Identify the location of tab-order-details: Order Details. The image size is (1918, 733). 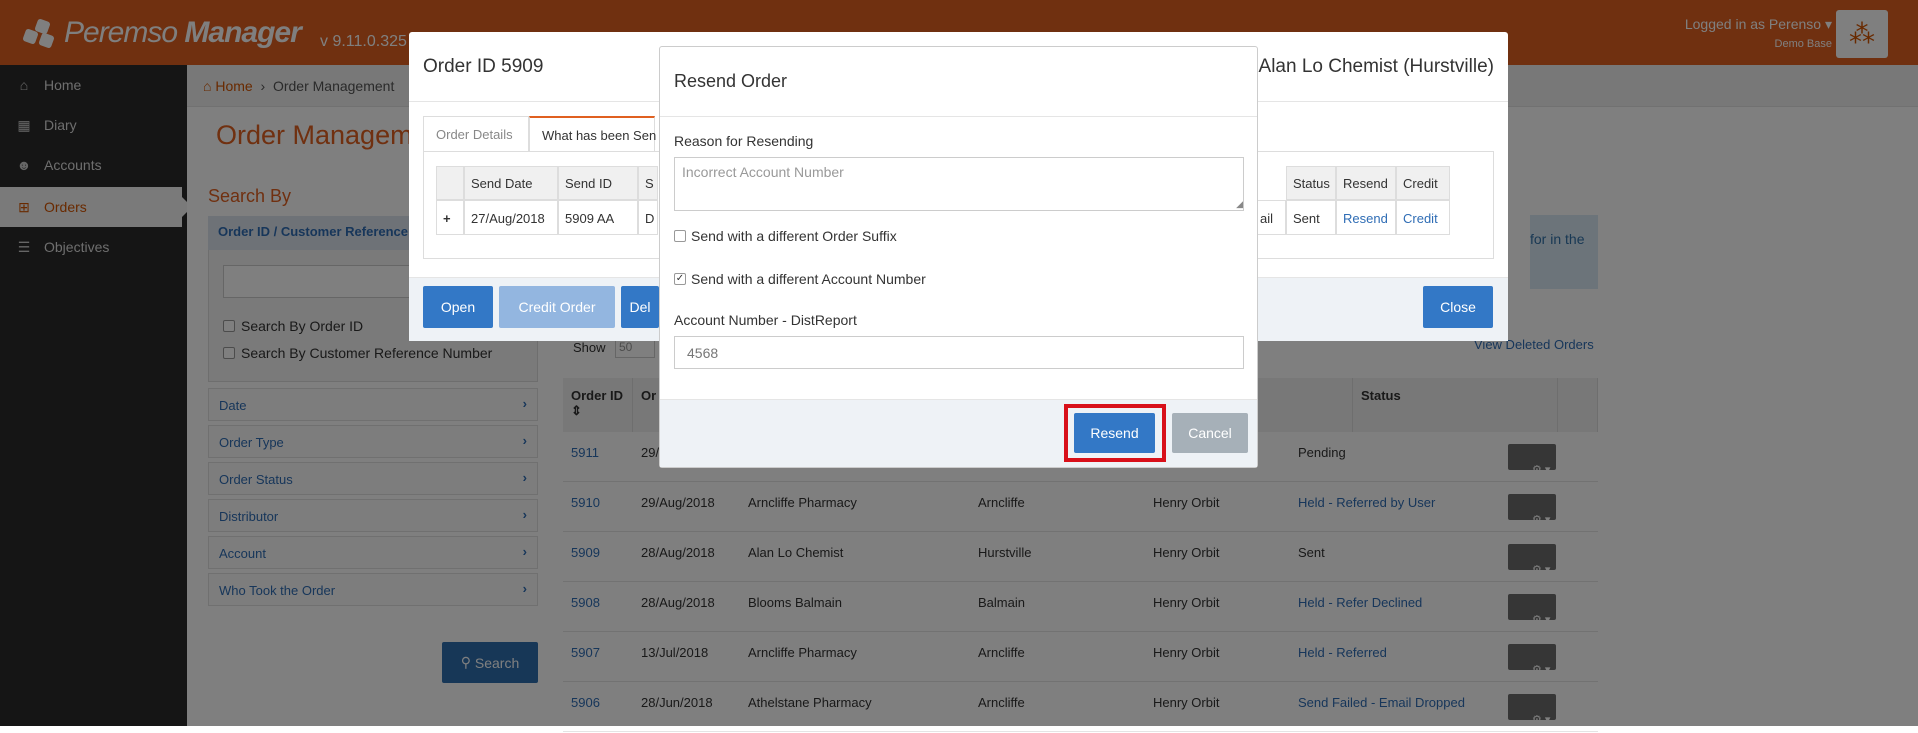
(476, 134).